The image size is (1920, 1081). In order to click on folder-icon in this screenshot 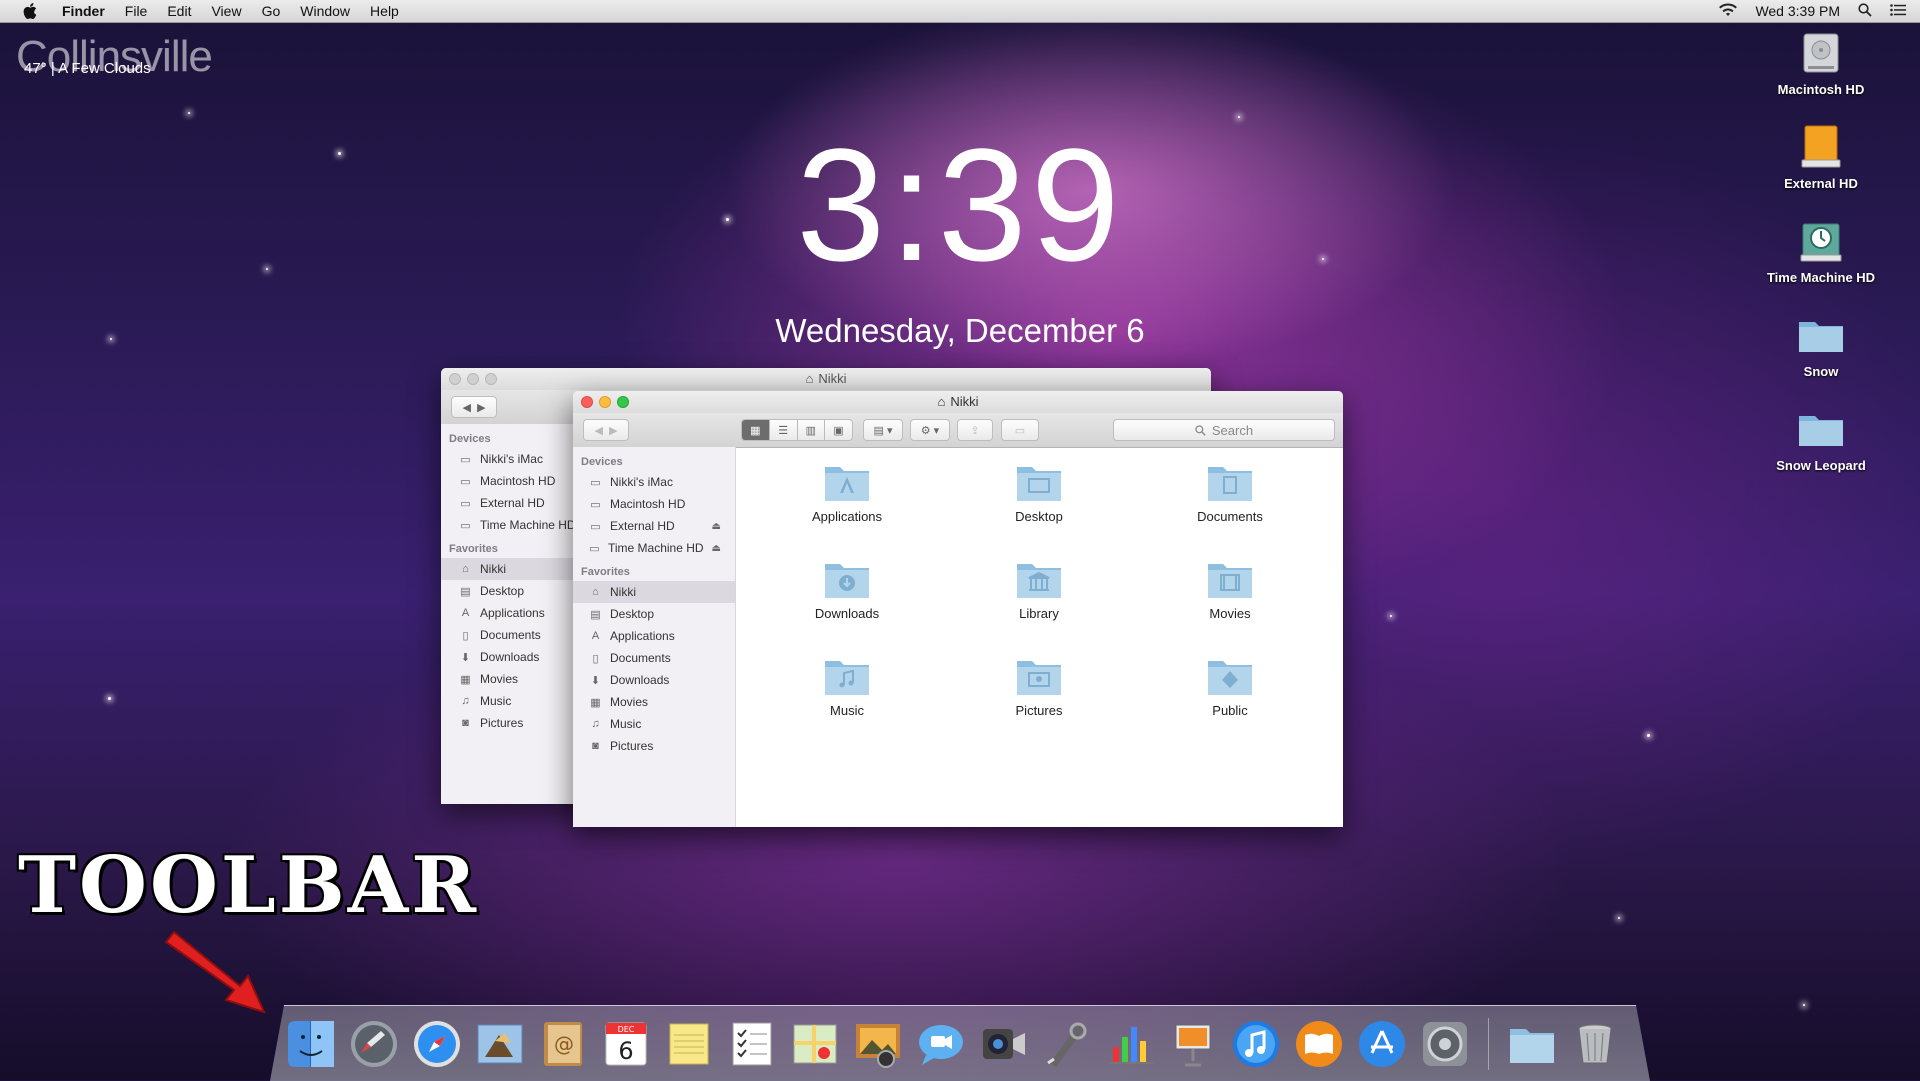, I will do `click(1532, 1044)`.